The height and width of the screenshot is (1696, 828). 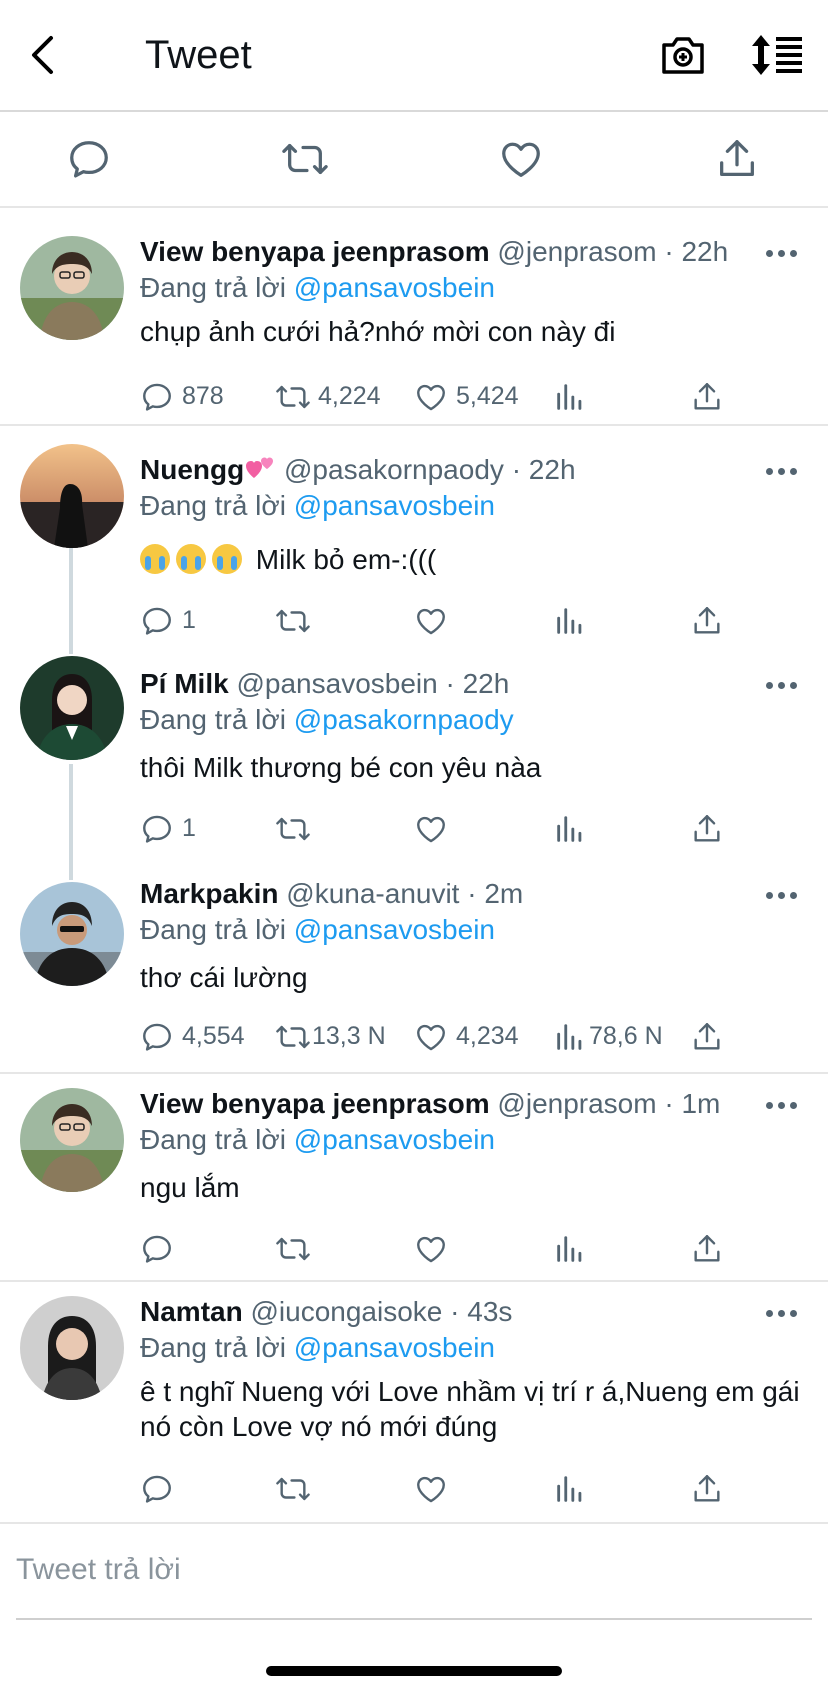 I want to click on timestamp: 43s, so click(x=490, y=1311).